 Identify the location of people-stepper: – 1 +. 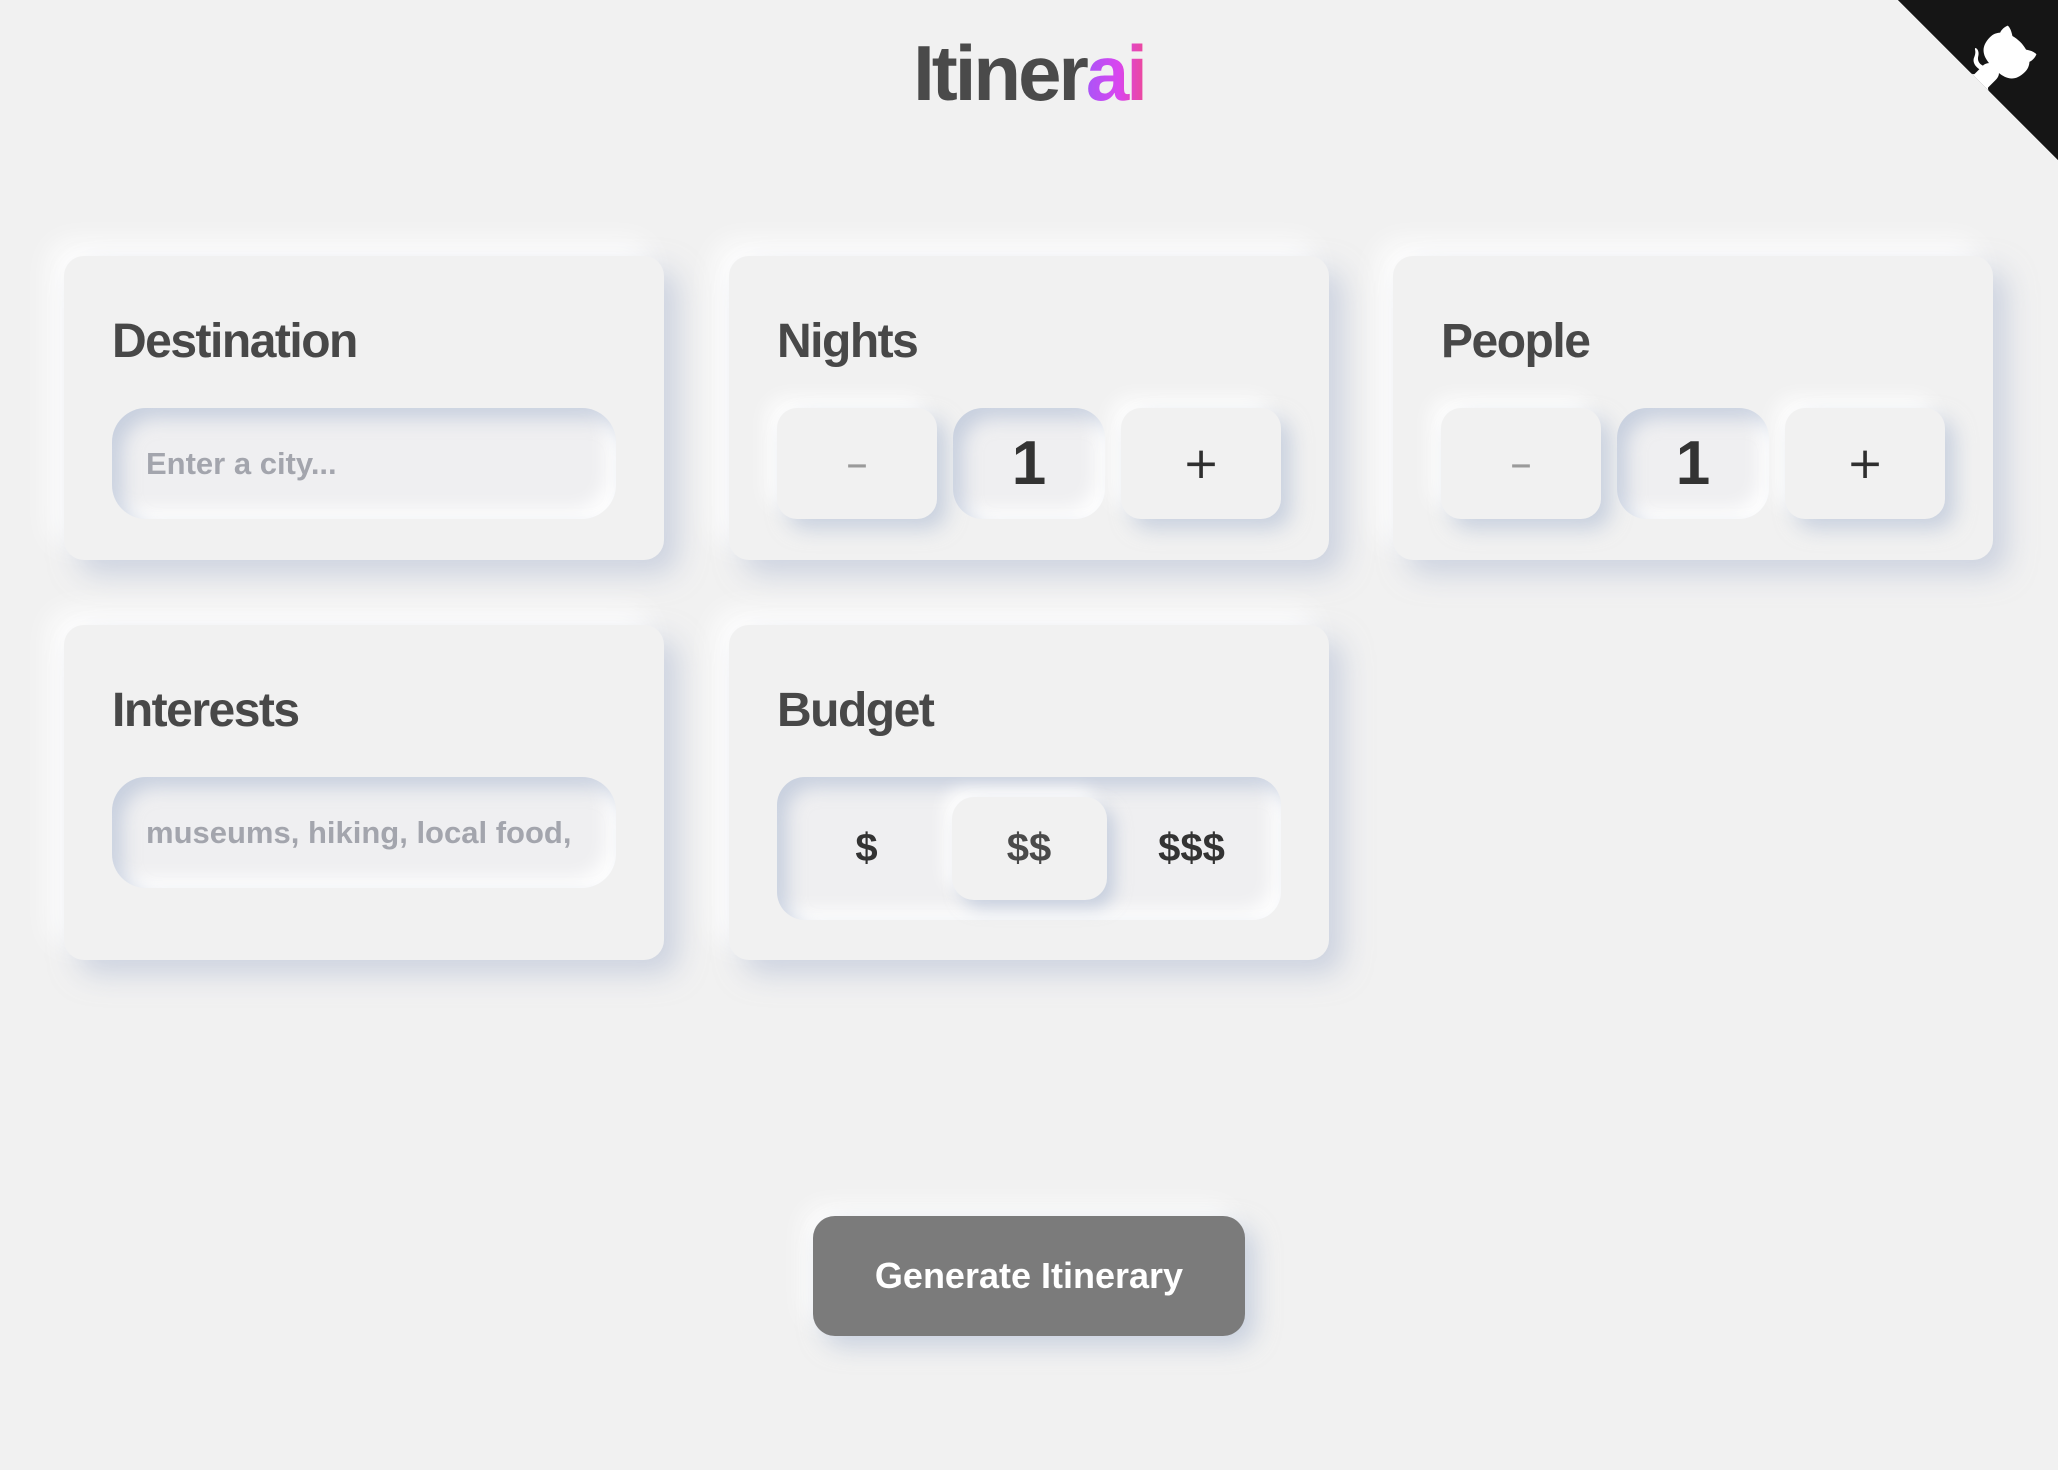
(1693, 463).